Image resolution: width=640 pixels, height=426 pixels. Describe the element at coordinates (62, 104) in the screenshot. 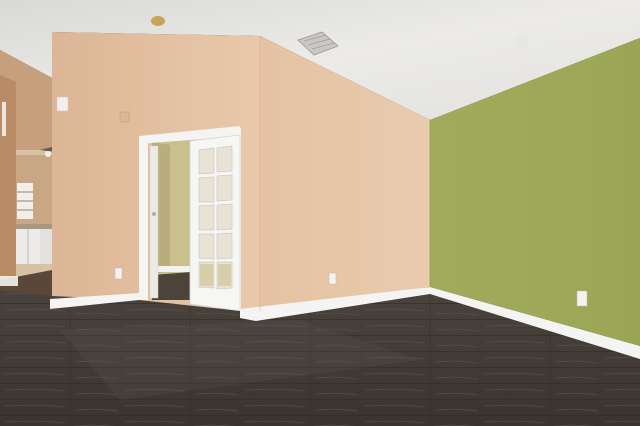

I see `thermostat` at that location.